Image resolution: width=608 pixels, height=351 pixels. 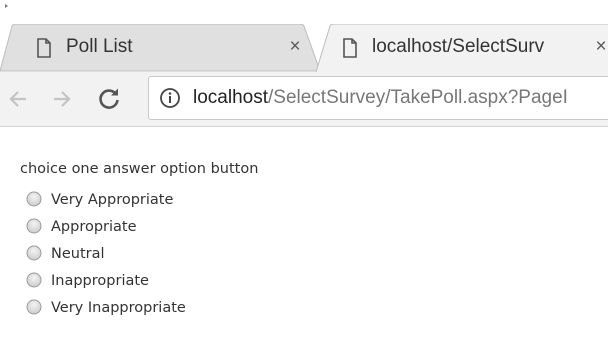 I want to click on tab-select-survey: localhost/SelectSurv ×, so click(x=462, y=48).